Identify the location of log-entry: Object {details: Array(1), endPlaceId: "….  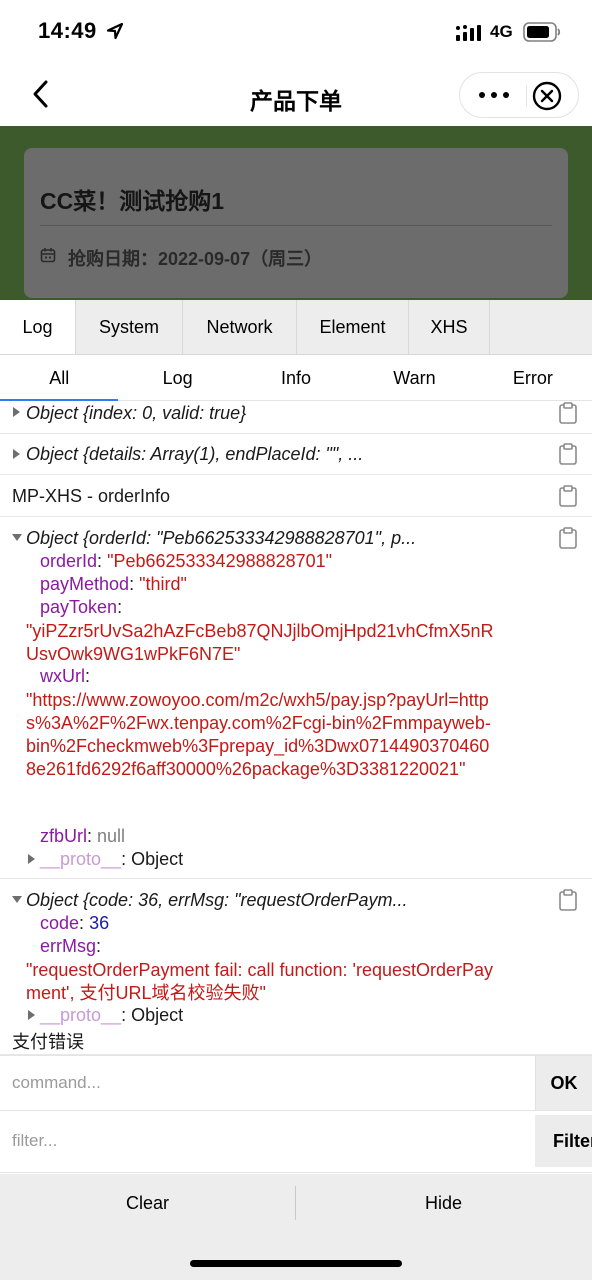
(296, 454).